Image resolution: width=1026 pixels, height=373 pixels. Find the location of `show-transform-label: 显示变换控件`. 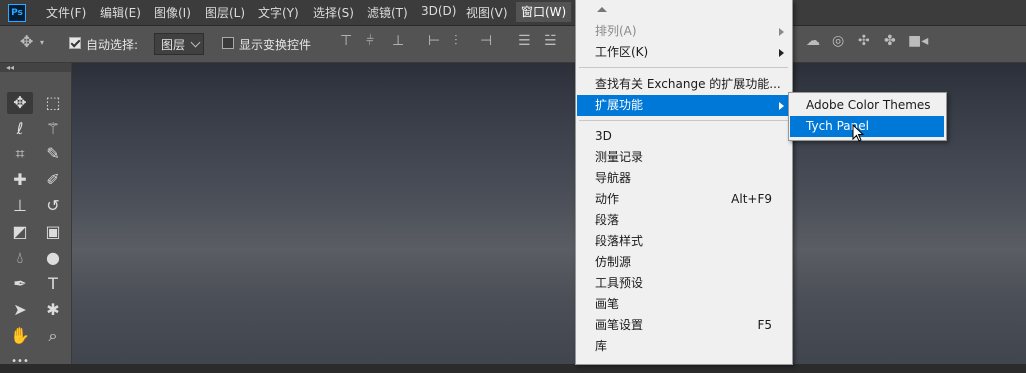

show-transform-label: 显示变换控件 is located at coordinates (275, 45).